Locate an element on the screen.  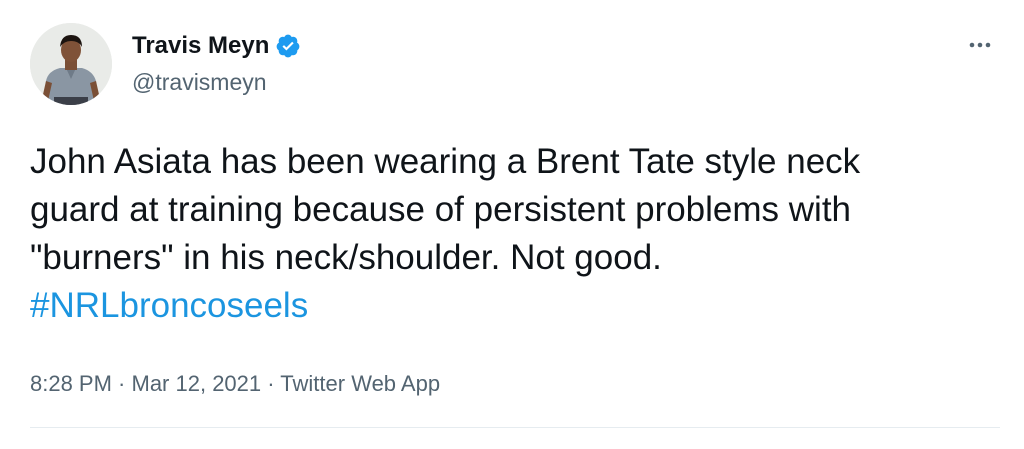
author-handle: @travismeyn is located at coordinates (199, 82).